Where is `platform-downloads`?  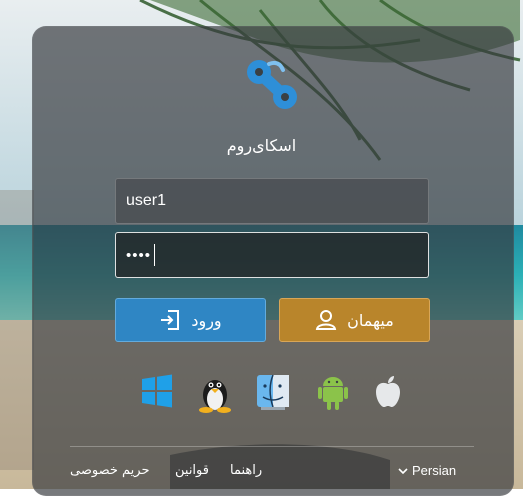
platform-downloads is located at coordinates (261, 395).